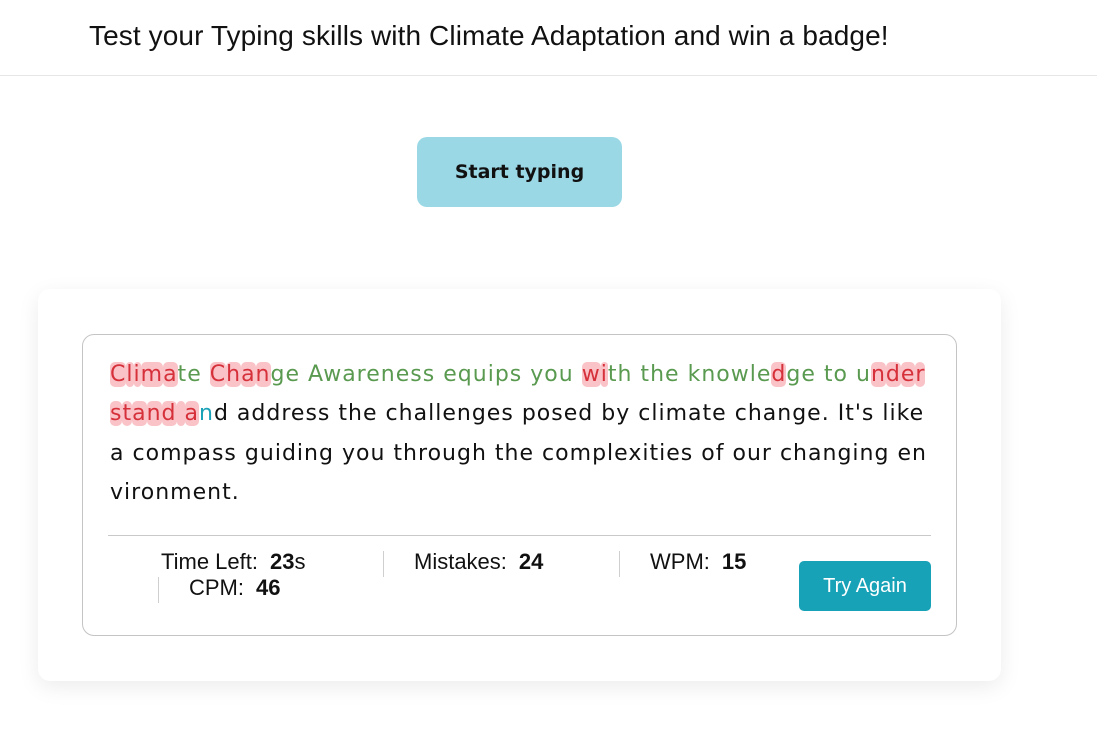 Image resolution: width=1097 pixels, height=740 pixels. Describe the element at coordinates (130, 374) in the screenshot. I see `char-wrong: l` at that location.